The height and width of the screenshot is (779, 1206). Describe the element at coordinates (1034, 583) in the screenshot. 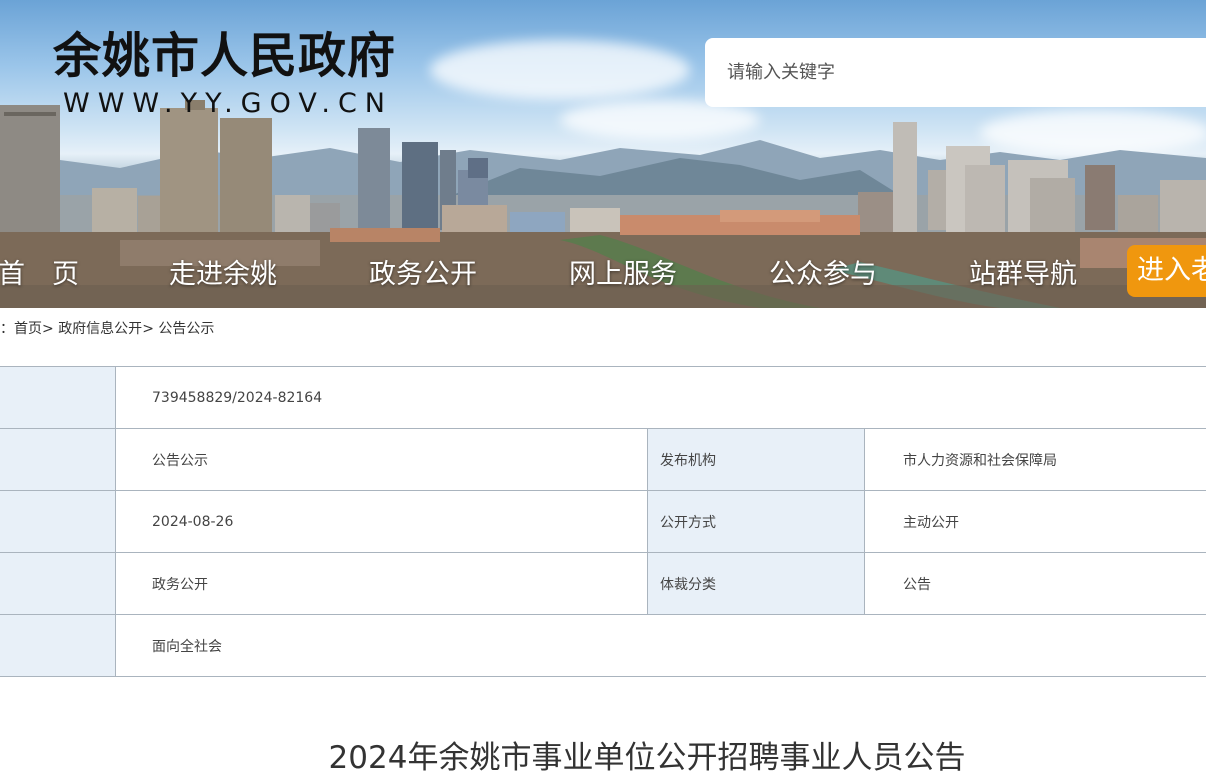

I see `genre-value: 公告` at that location.